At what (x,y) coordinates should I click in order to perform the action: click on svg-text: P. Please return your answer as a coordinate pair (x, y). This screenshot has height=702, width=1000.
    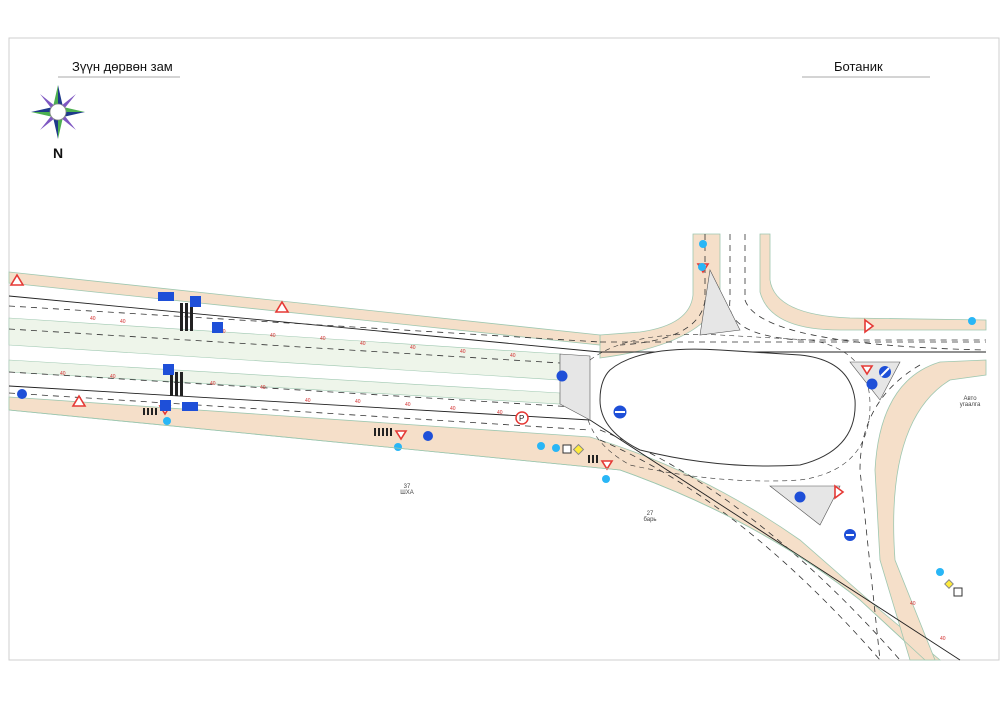
    Looking at the image, I should click on (521, 418).